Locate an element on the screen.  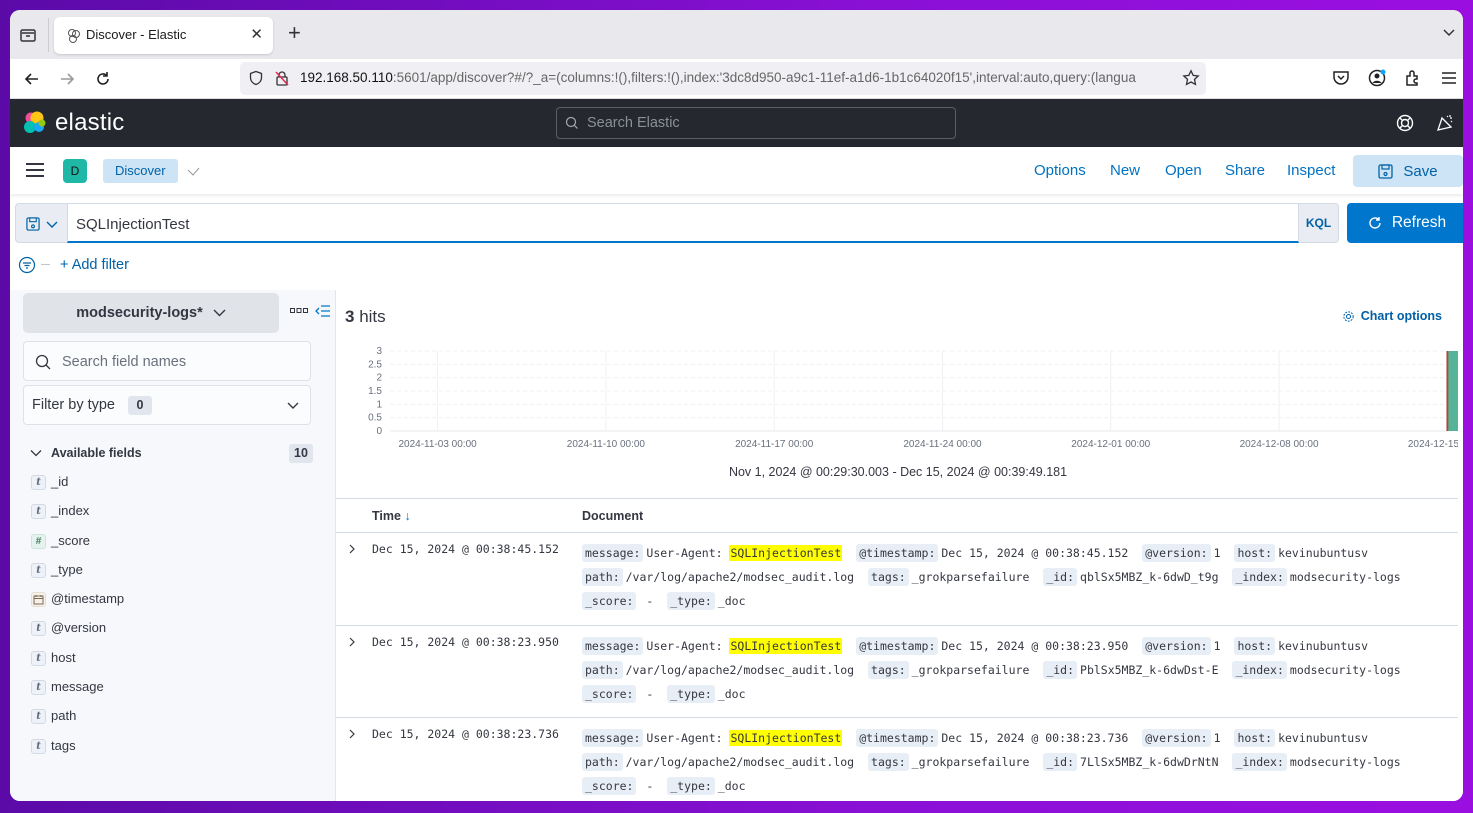
share-link: Share is located at coordinates (1245, 170).